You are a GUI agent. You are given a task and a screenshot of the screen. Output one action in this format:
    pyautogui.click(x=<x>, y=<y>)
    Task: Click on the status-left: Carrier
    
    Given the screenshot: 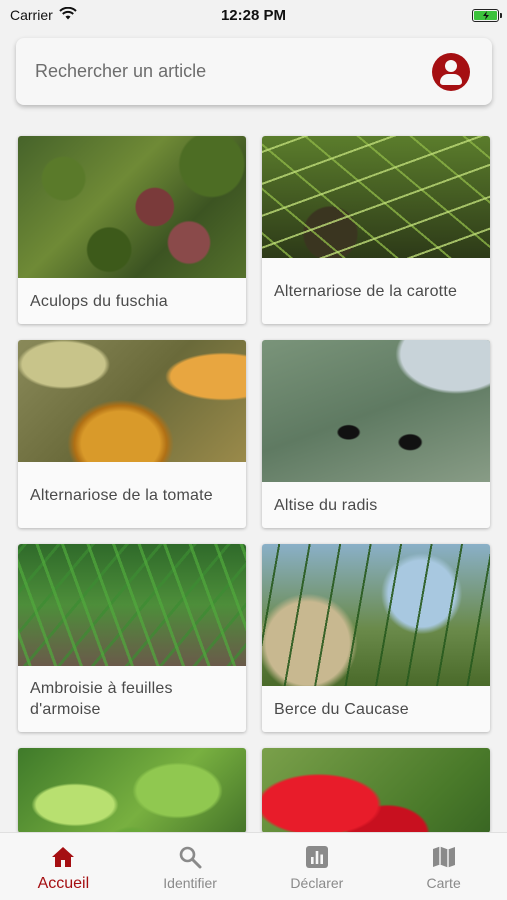 What is the action you would take?
    pyautogui.click(x=43, y=14)
    